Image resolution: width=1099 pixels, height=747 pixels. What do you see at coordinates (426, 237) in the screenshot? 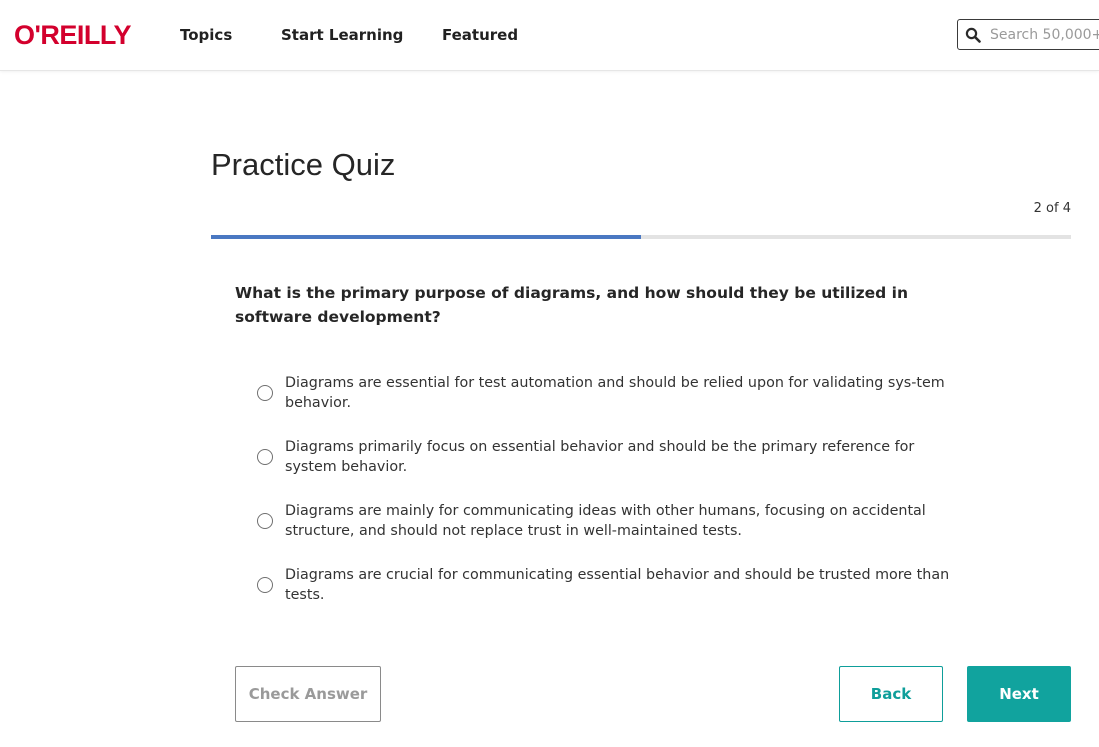
I see `progress-bar-fill` at bounding box center [426, 237].